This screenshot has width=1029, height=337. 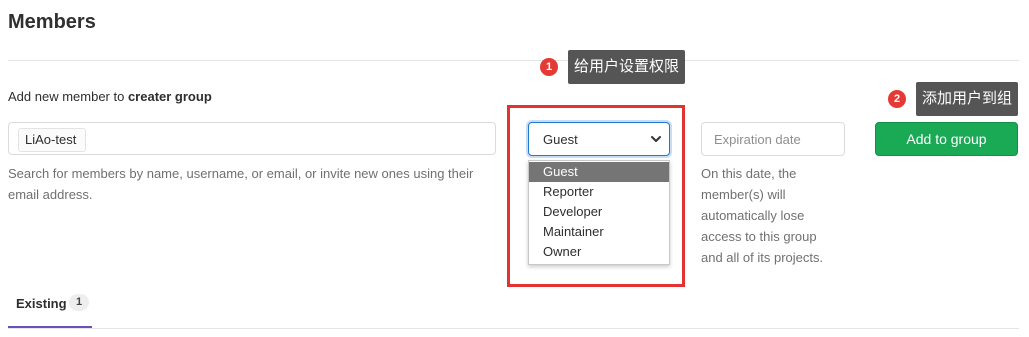 I want to click on expiration-date-field, so click(x=773, y=139).